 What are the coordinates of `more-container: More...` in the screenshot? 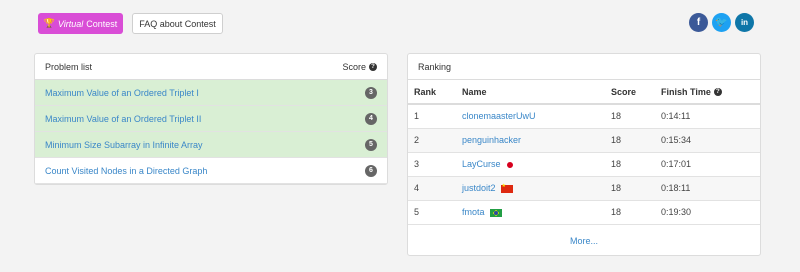 It's located at (584, 240).